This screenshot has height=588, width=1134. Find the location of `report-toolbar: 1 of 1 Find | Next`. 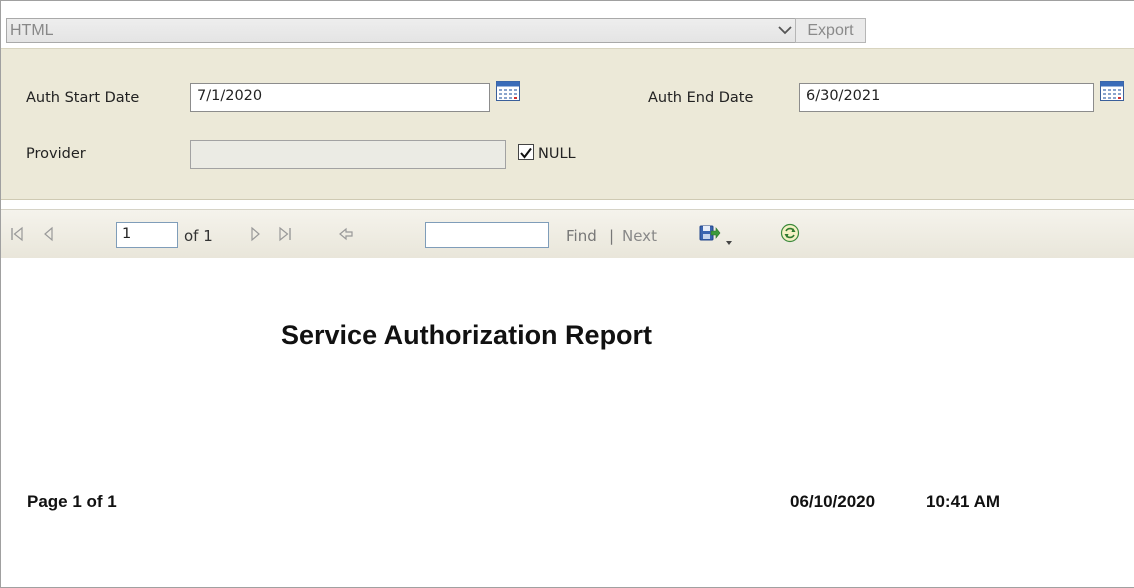

report-toolbar: 1 of 1 Find | Next is located at coordinates (567, 234).